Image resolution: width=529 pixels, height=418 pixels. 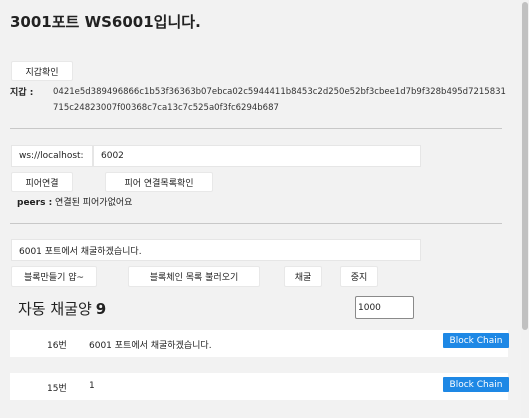 I want to click on wallet-label: 지갑 :, so click(x=22, y=93).